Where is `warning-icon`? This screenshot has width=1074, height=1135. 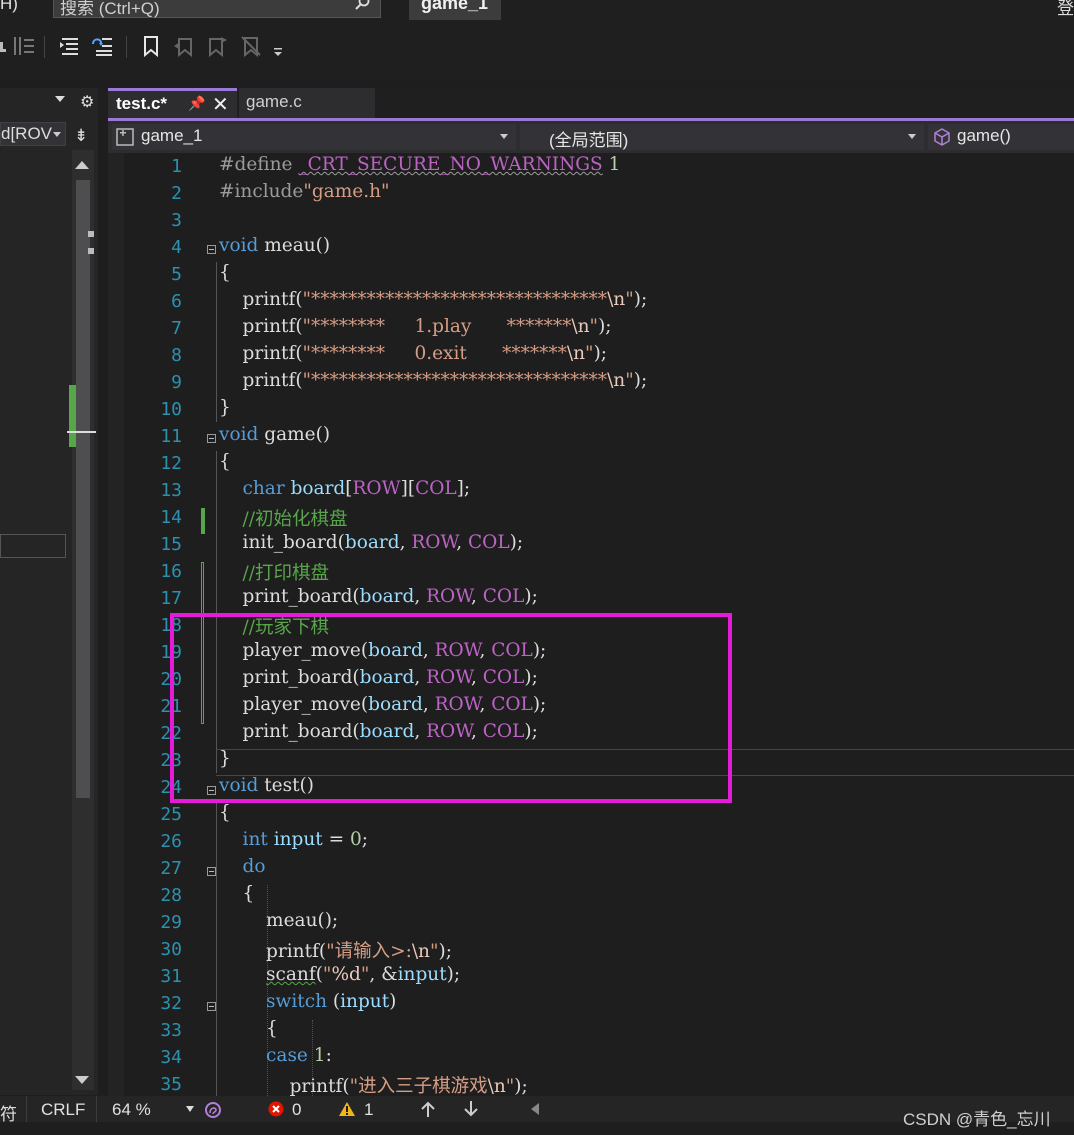 warning-icon is located at coordinates (347, 1109).